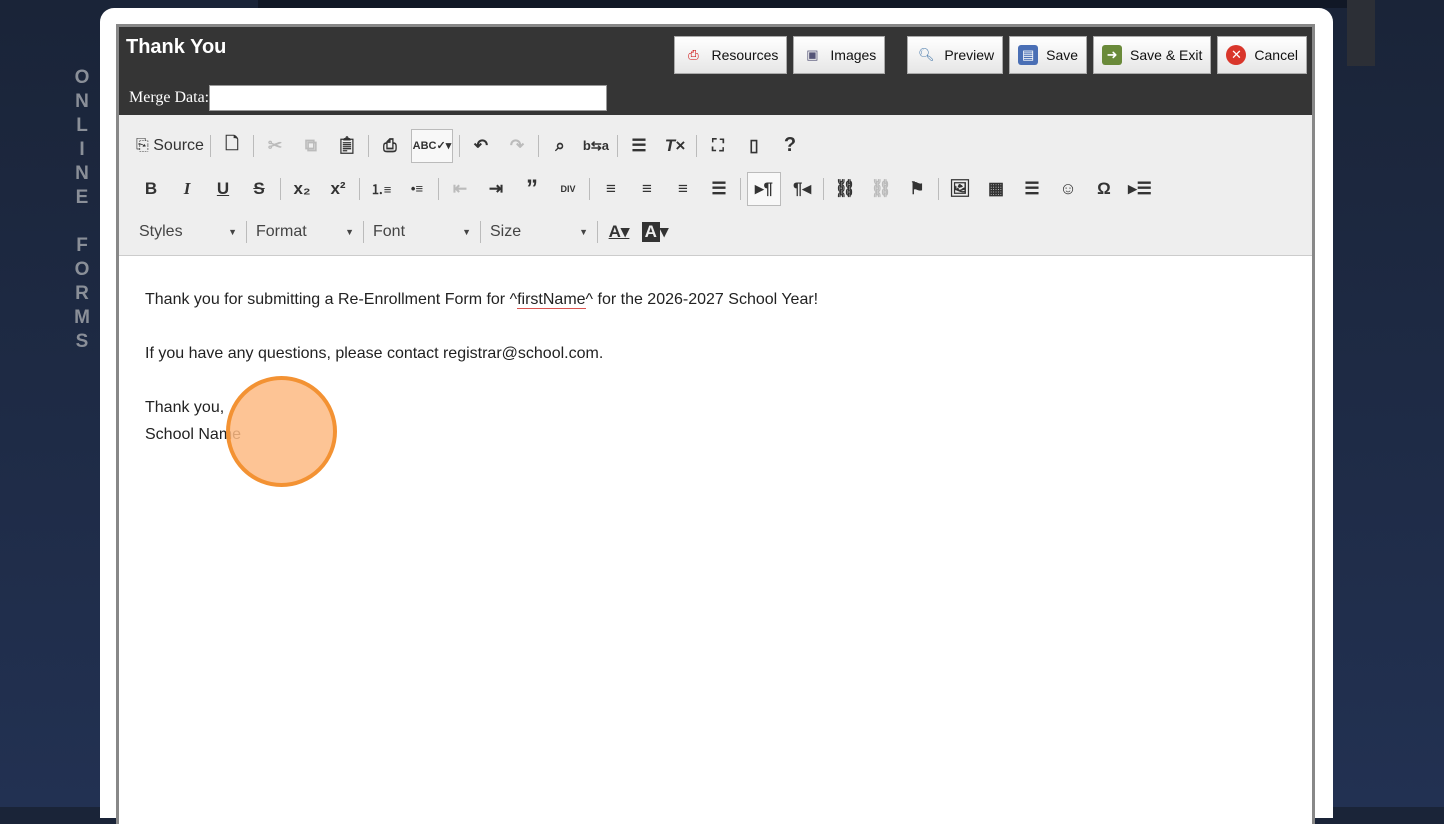 The width and height of the screenshot is (1444, 824). What do you see at coordinates (1032, 189) in the screenshot?
I see `horizontal-rule-icon: ☰` at bounding box center [1032, 189].